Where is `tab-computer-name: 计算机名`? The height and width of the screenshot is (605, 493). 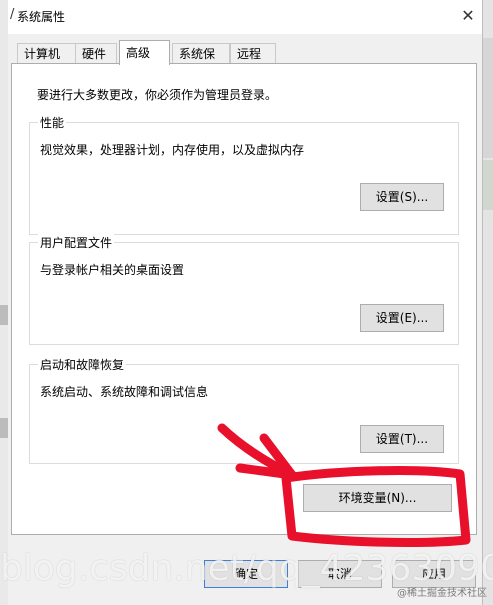 tab-computer-name: 计算机名 is located at coordinates (46, 62).